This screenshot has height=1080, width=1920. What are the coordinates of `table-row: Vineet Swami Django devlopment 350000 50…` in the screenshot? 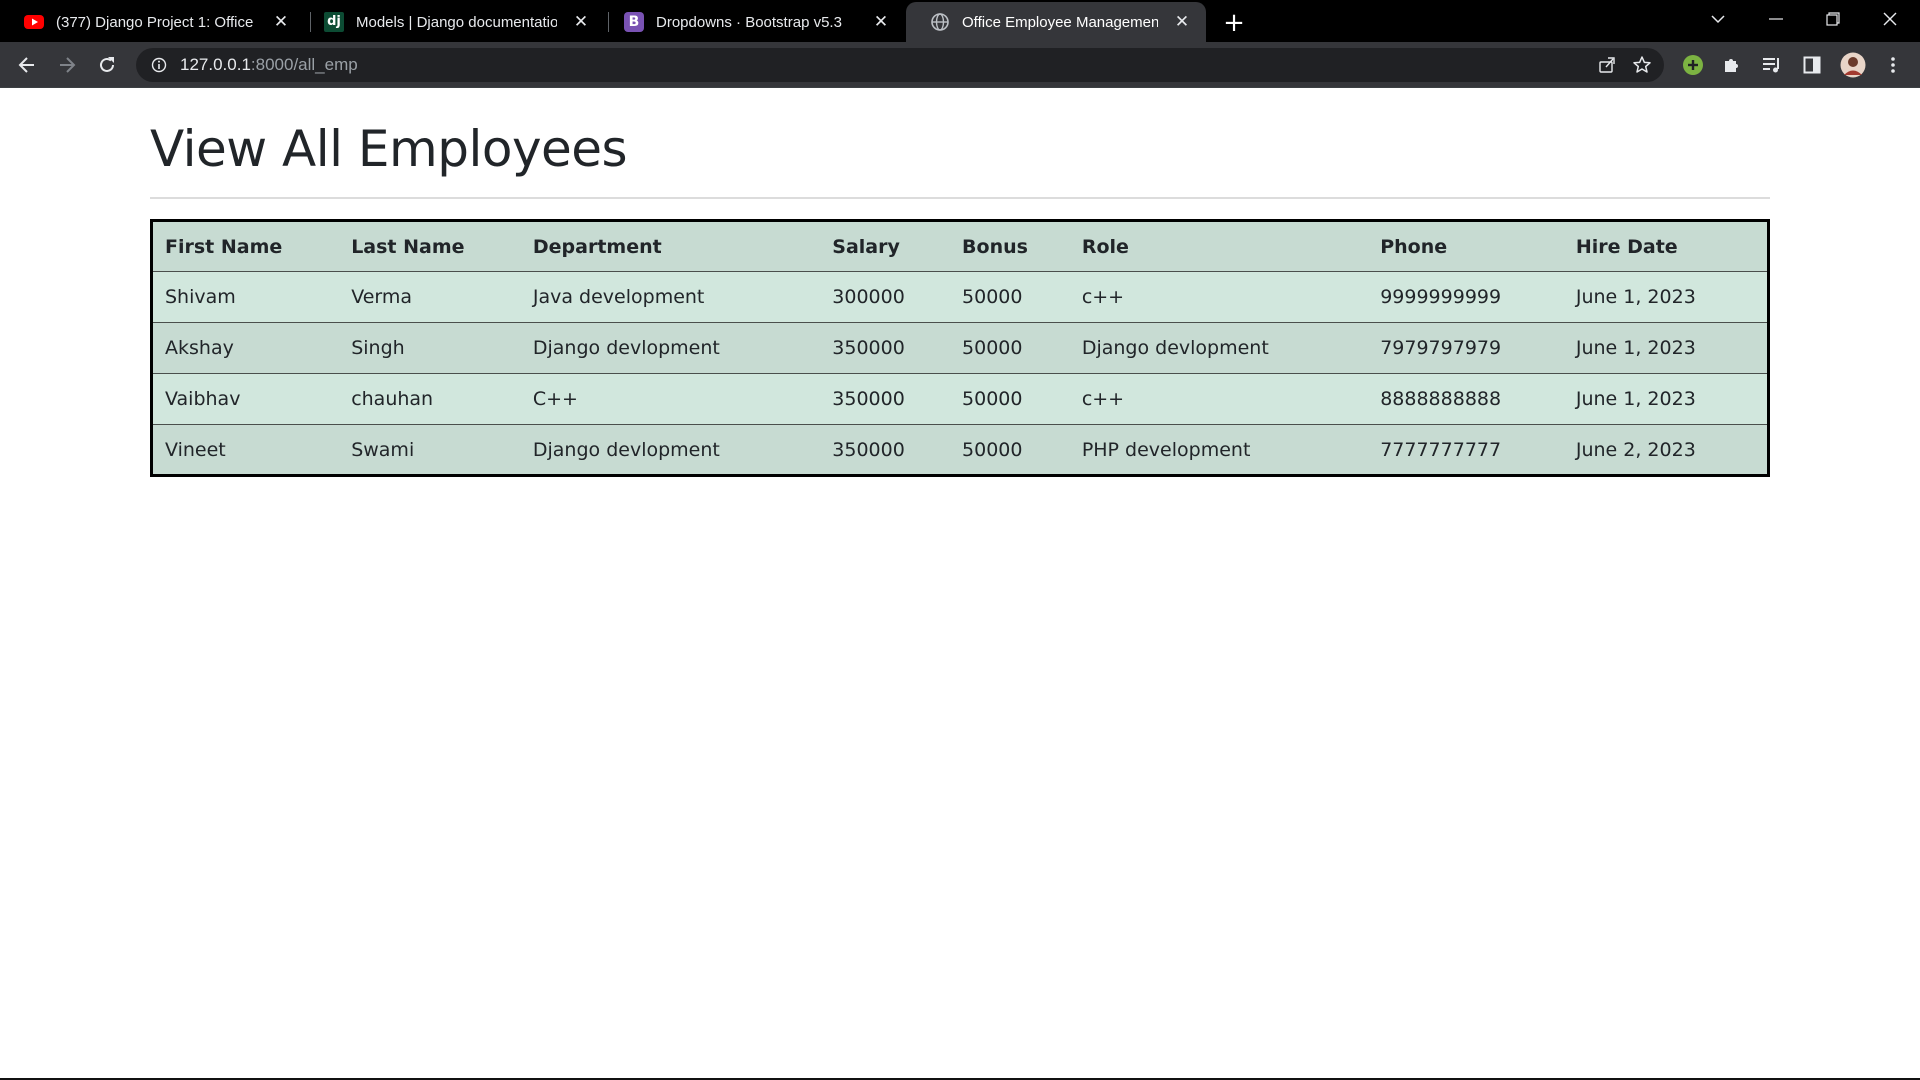 It's located at (960, 450).